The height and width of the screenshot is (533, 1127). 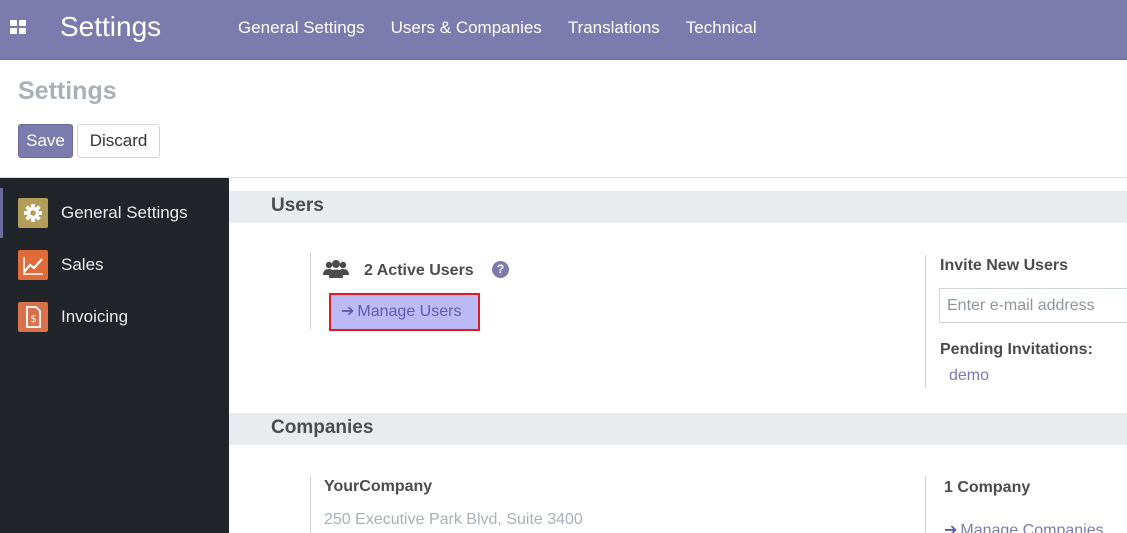 I want to click on section-title-users: Users, so click(x=678, y=207).